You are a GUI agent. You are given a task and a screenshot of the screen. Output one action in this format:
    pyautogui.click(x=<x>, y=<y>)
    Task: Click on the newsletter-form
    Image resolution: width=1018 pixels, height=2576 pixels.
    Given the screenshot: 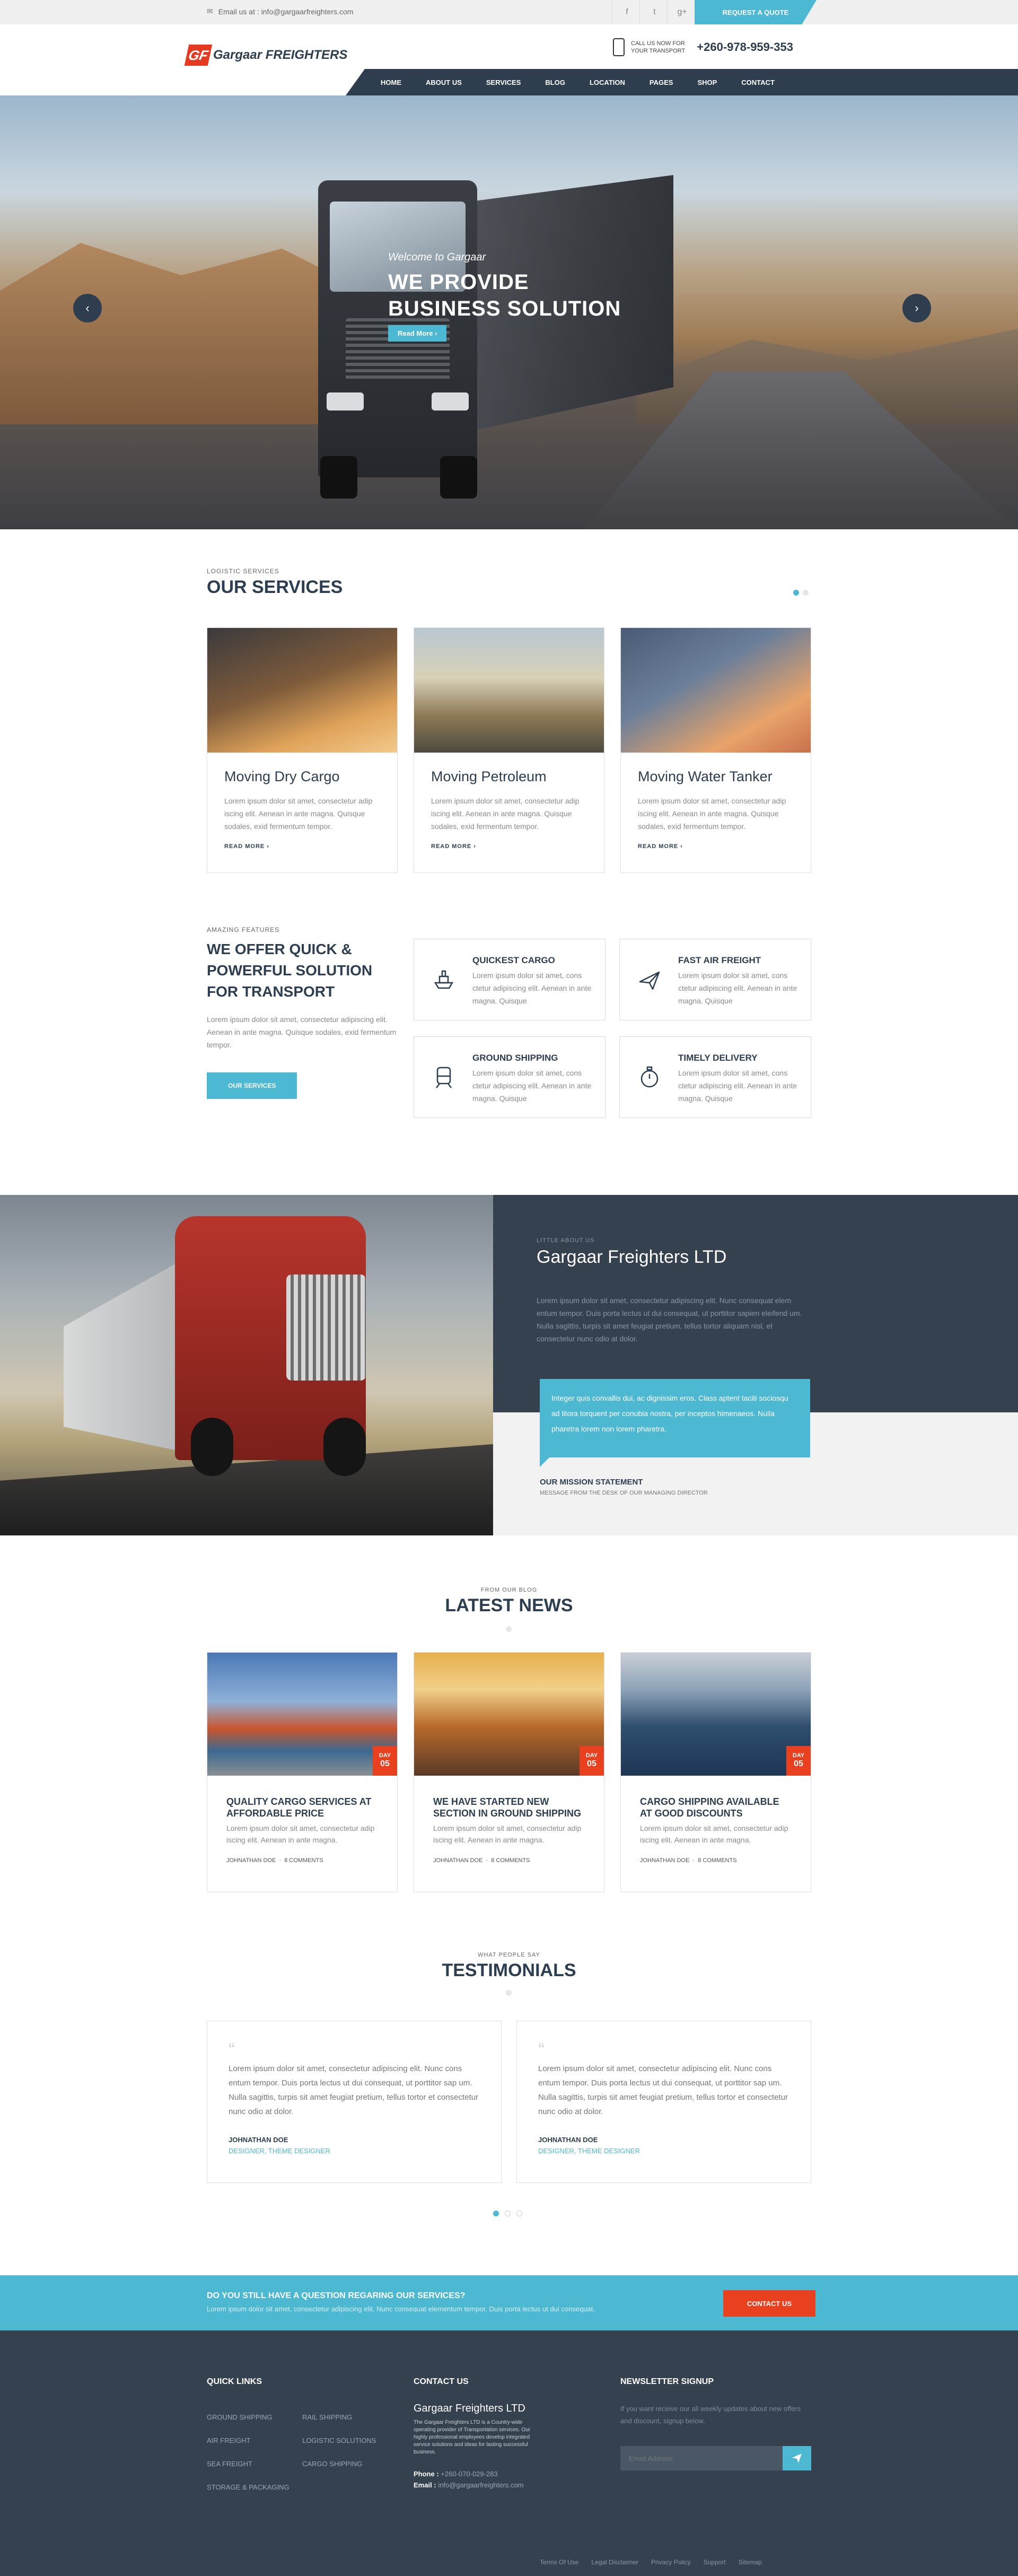 What is the action you would take?
    pyautogui.click(x=715, y=2458)
    